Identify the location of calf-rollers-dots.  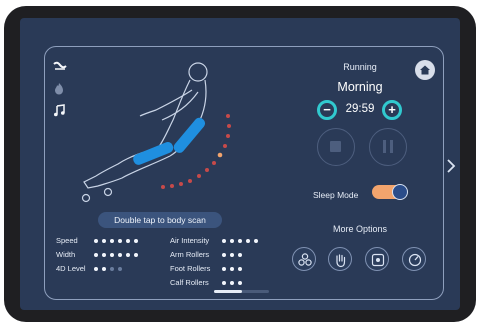
(232, 283).